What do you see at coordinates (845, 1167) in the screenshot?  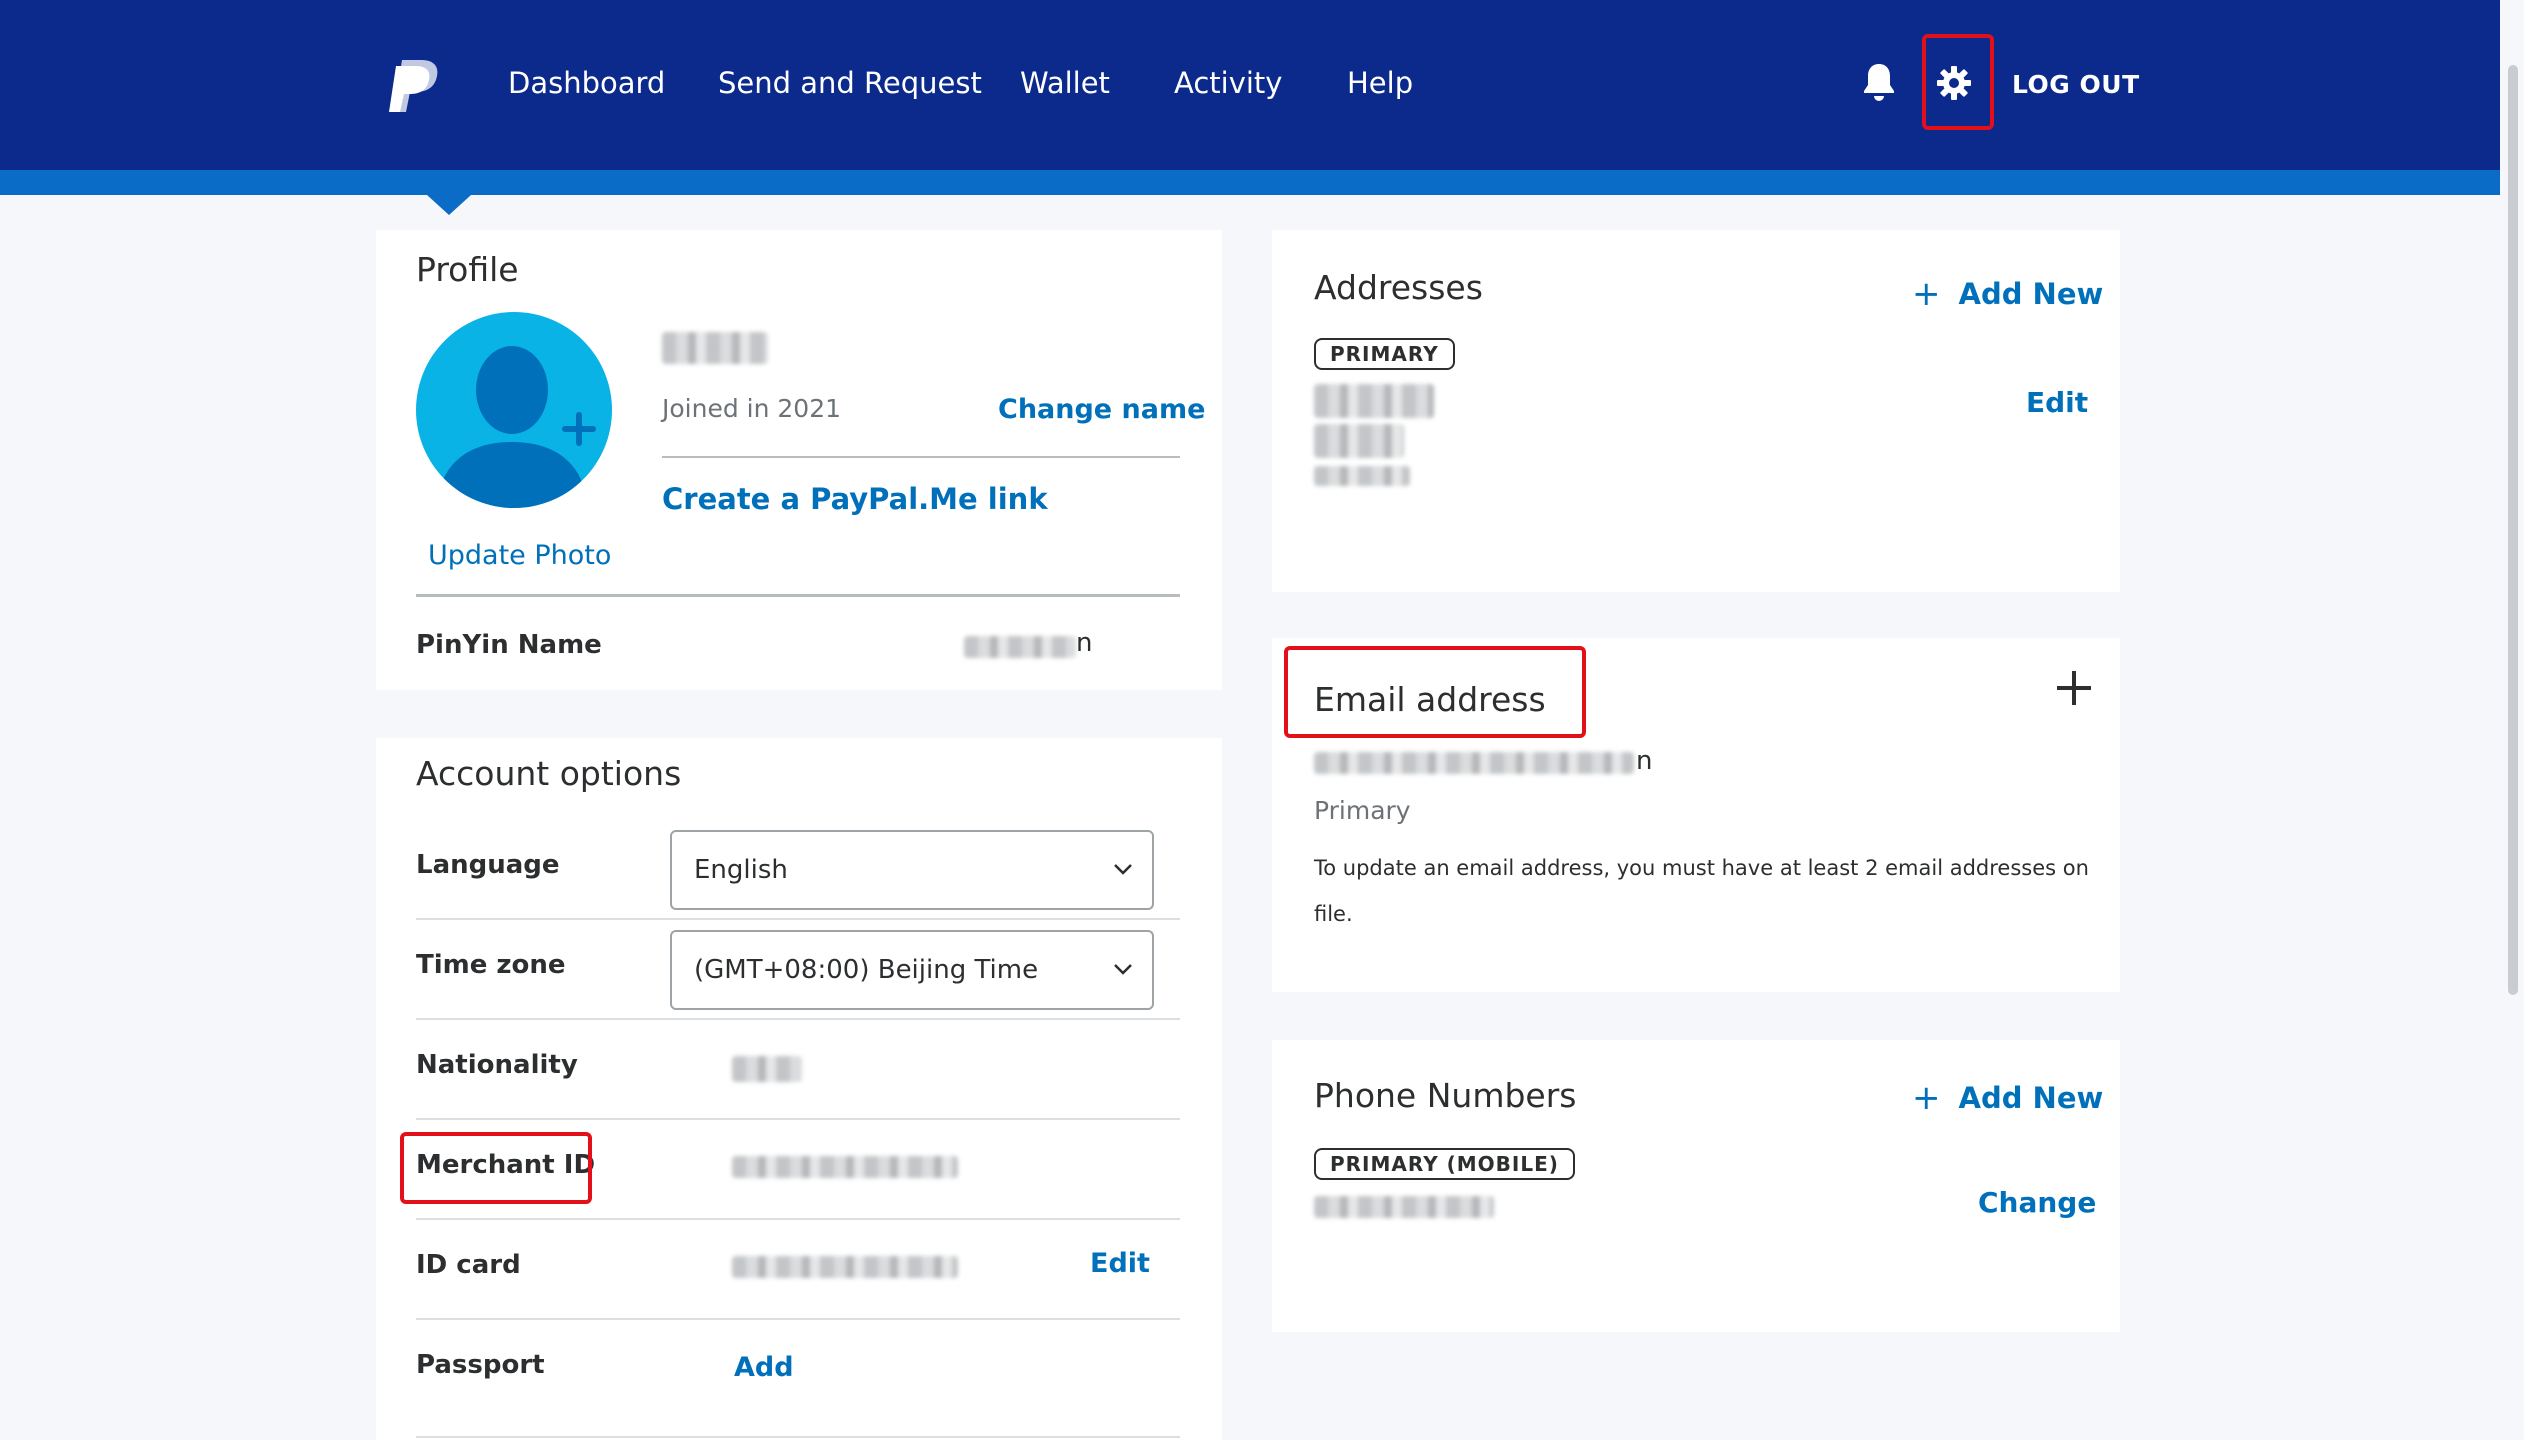 I see `merchant-id-redacted` at bounding box center [845, 1167].